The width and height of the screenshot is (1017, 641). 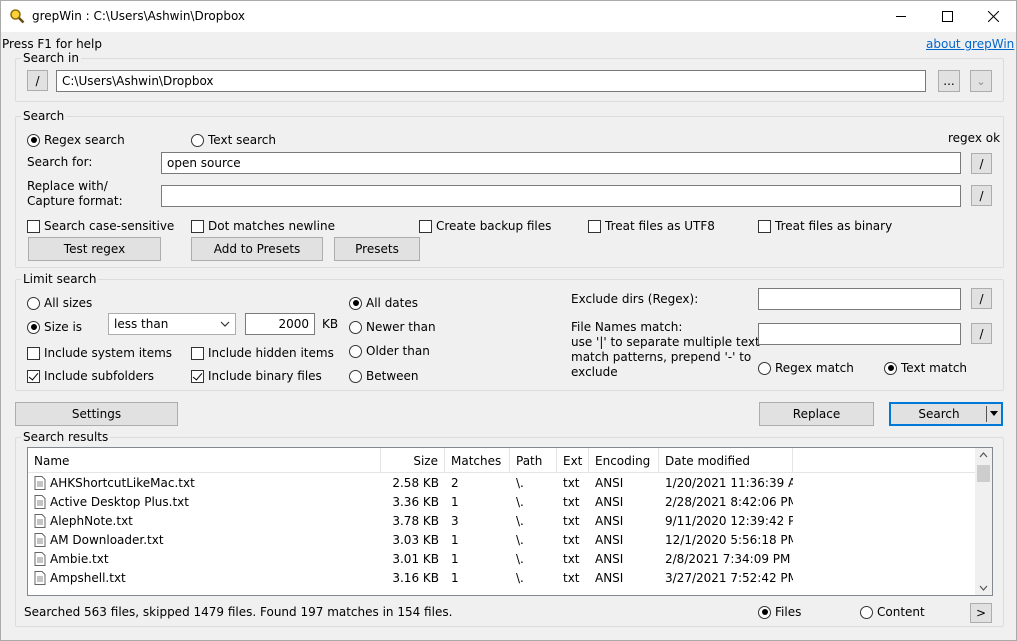 What do you see at coordinates (225, 324) in the screenshot?
I see `chevron-down-icon` at bounding box center [225, 324].